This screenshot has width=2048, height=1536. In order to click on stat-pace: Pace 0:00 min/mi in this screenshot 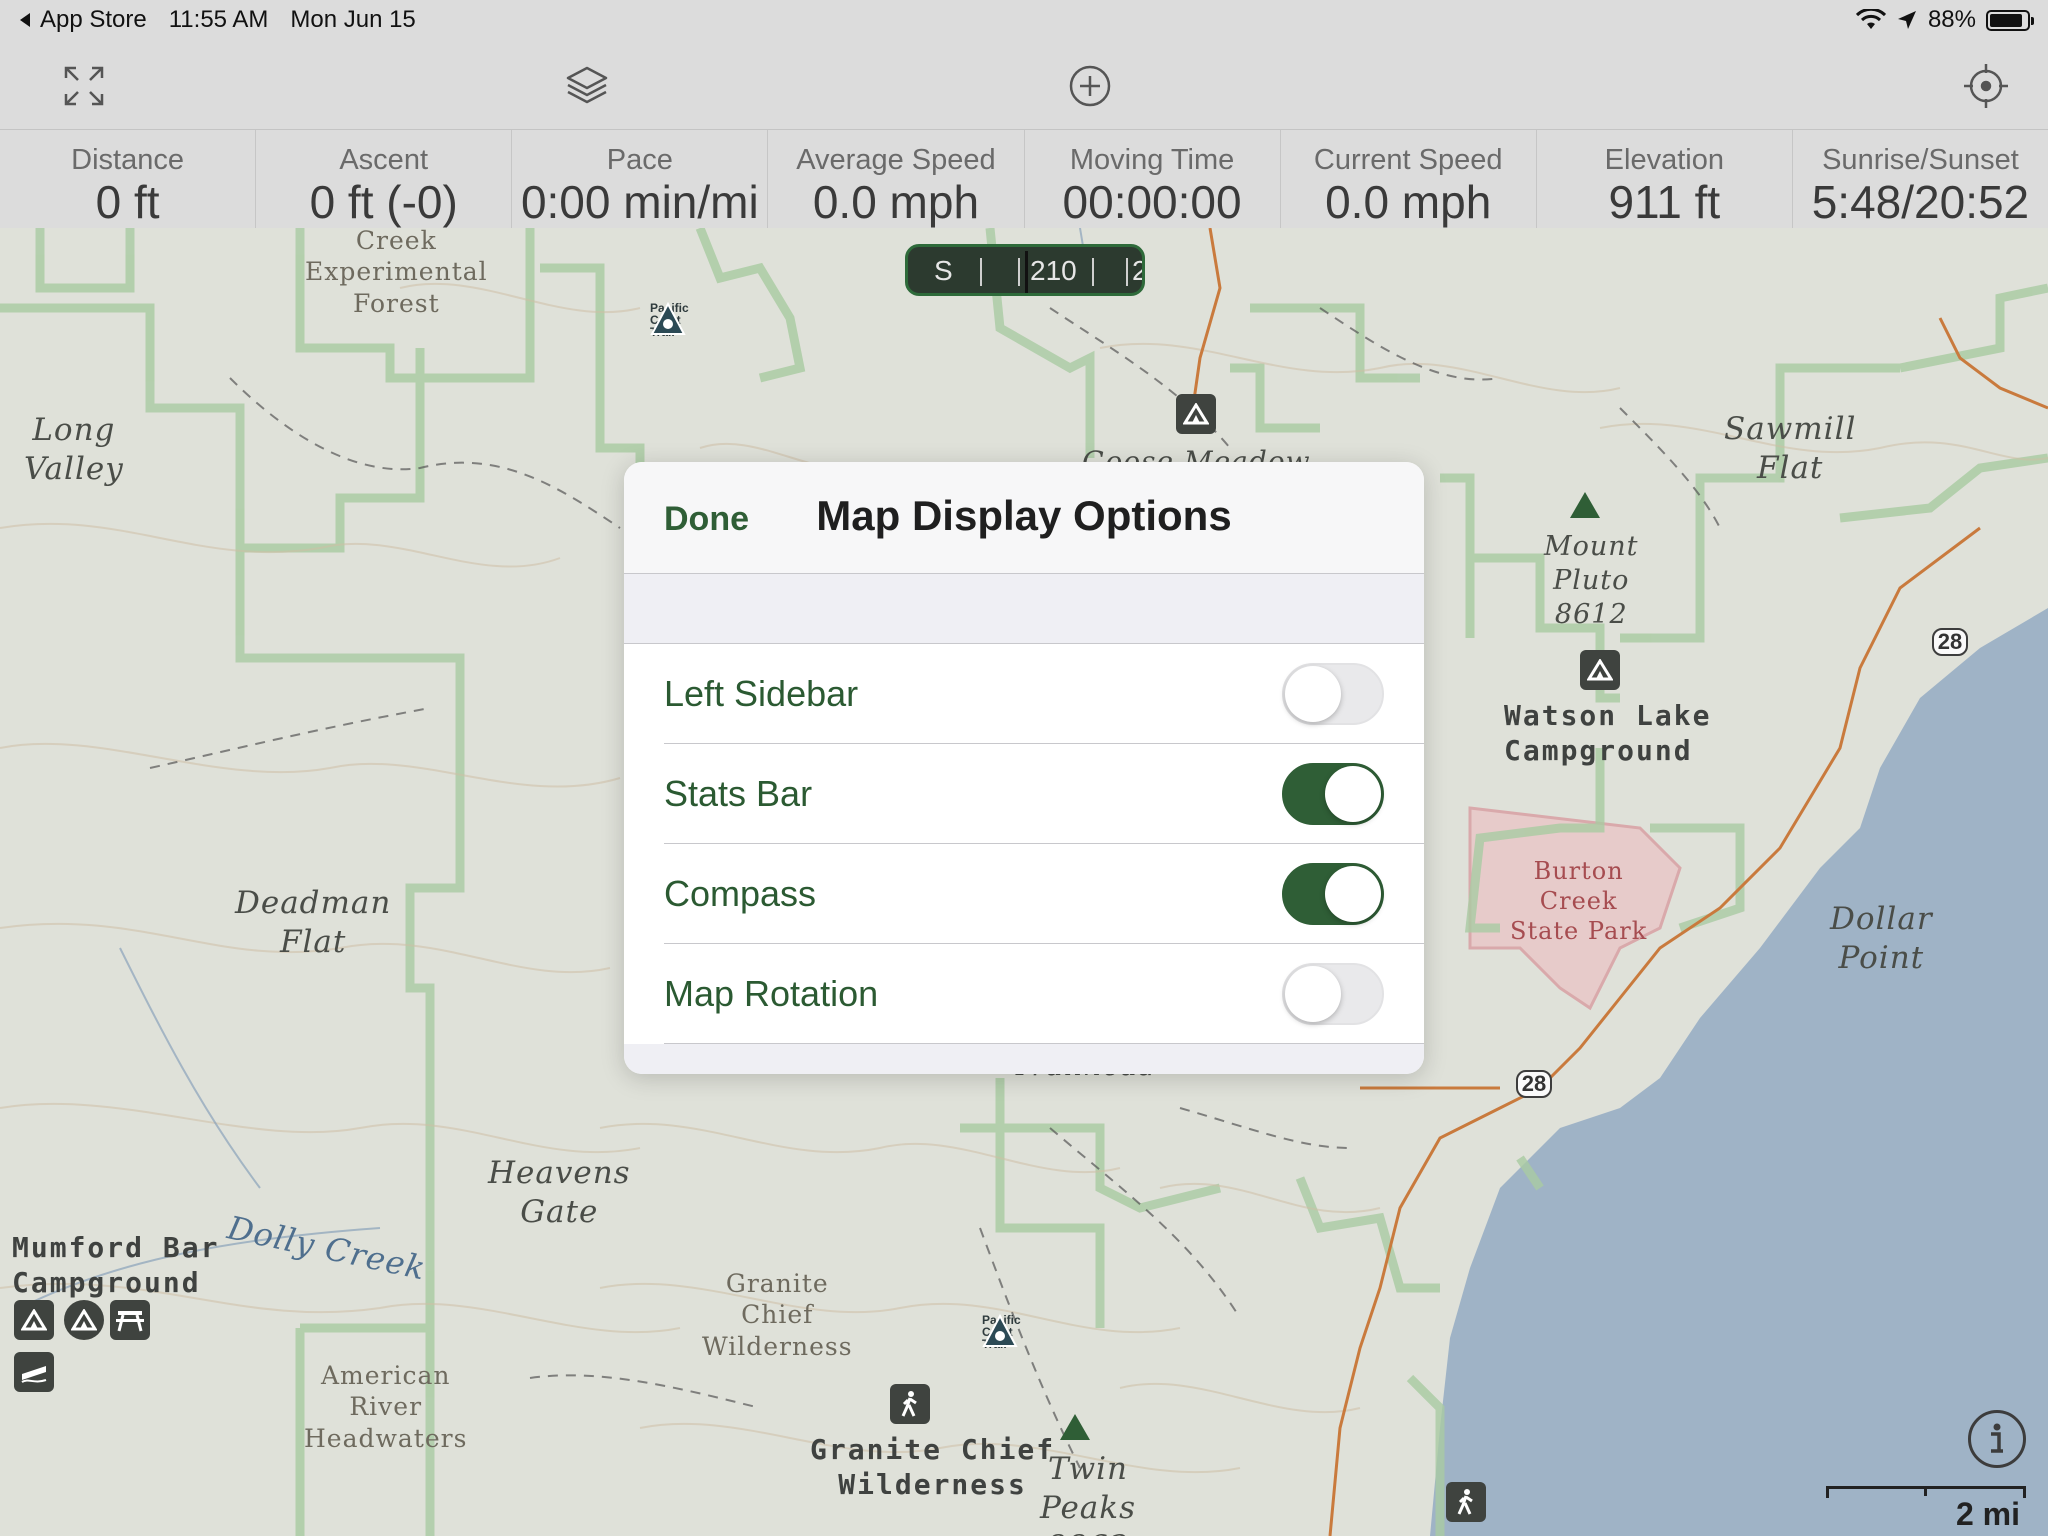, I will do `click(640, 179)`.